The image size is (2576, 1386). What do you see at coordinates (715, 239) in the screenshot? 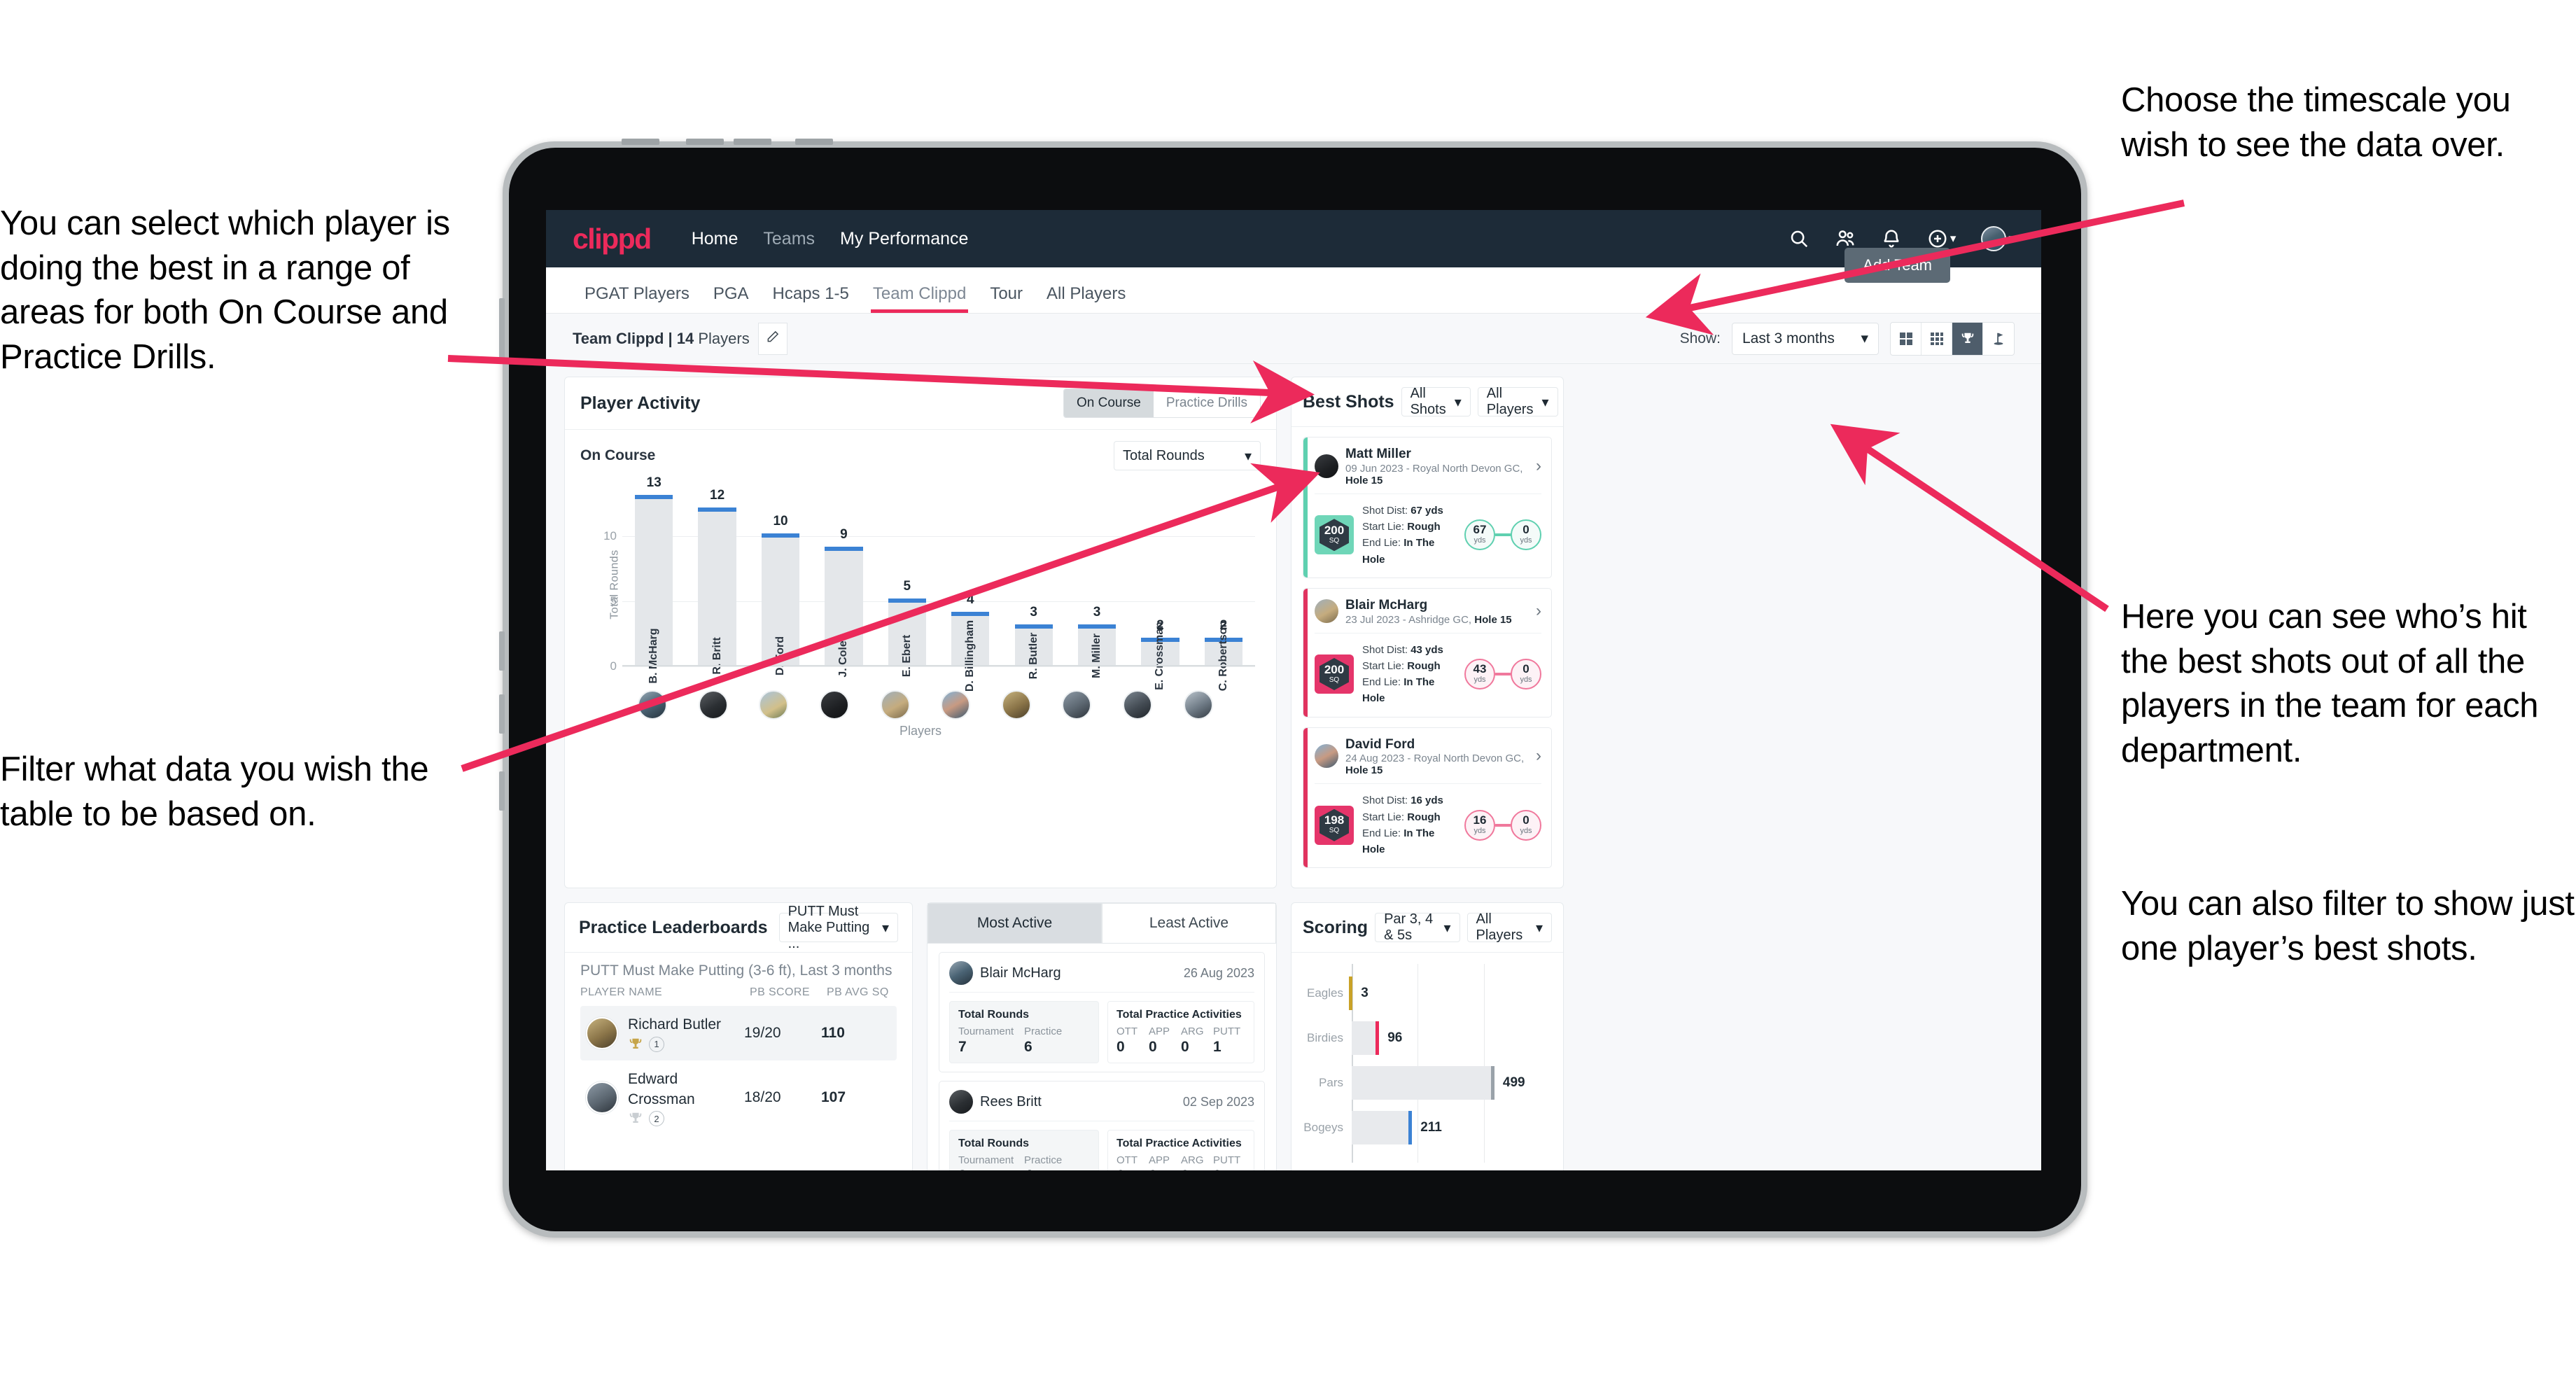
I see `nav-link-home: Home` at bounding box center [715, 239].